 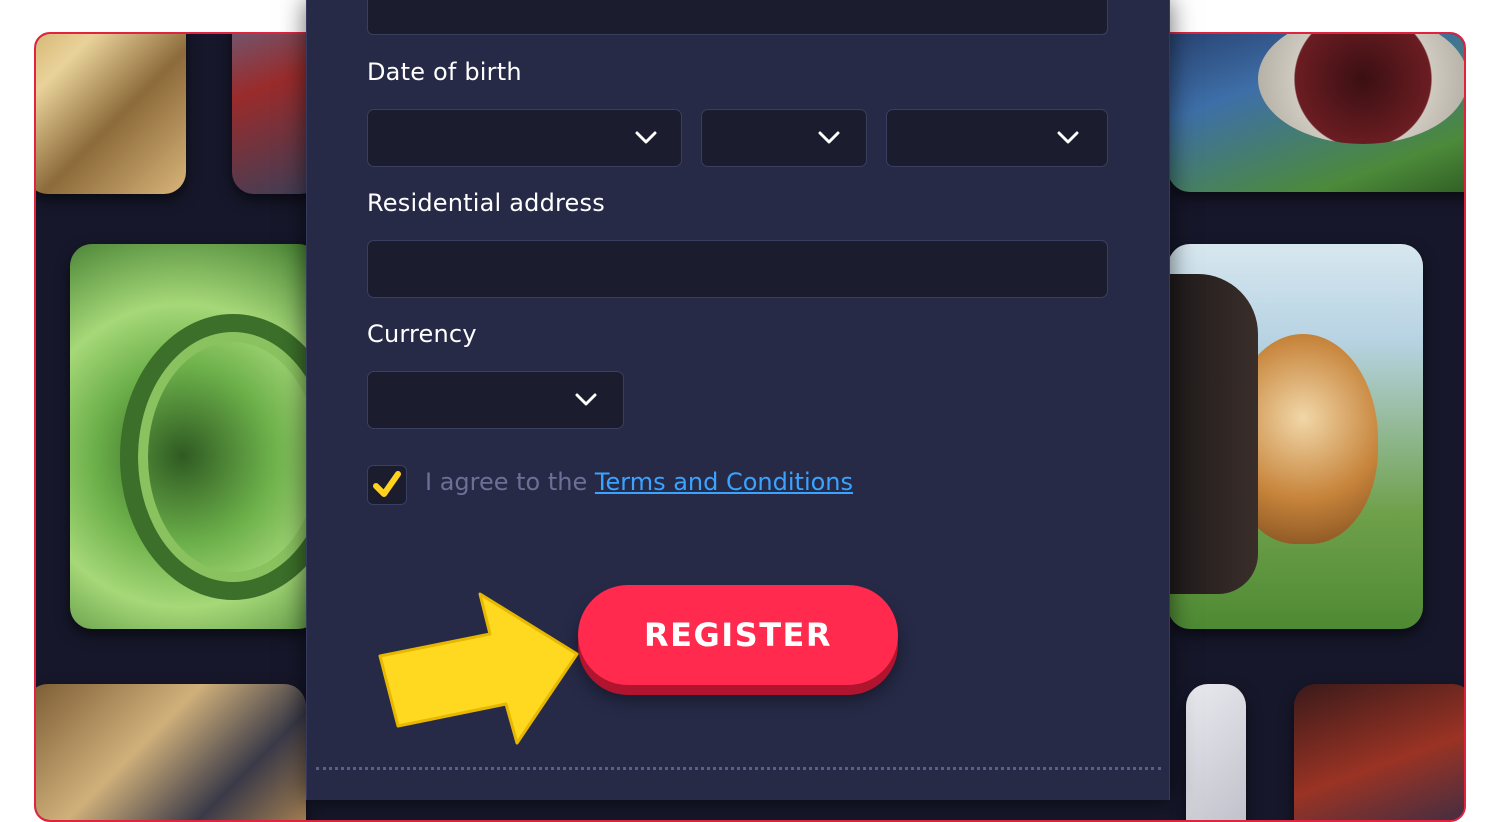 What do you see at coordinates (495, 400) in the screenshot?
I see `currency-select` at bounding box center [495, 400].